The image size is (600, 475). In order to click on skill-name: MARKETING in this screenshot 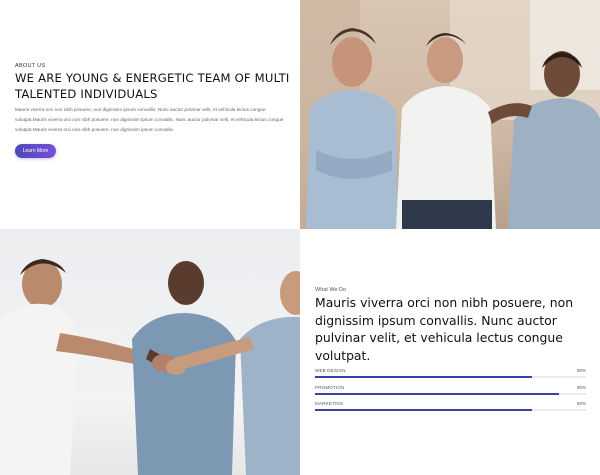, I will do `click(329, 403)`.